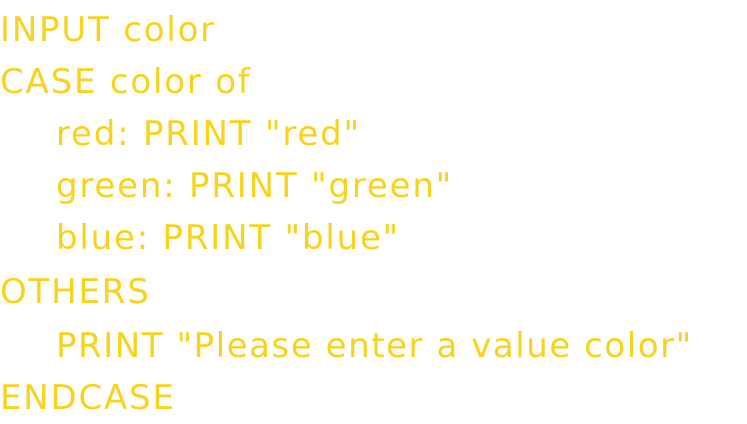 Image resolution: width=747 pixels, height=424 pixels. What do you see at coordinates (228, 238) in the screenshot?
I see `code-line-blue-case: blue: PRINT "blue"` at bounding box center [228, 238].